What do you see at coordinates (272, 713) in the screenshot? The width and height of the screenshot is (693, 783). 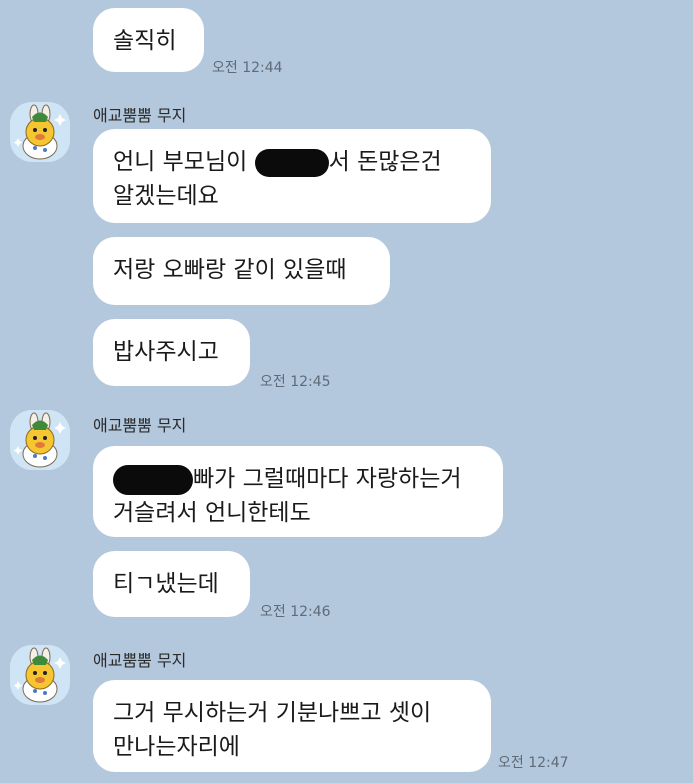 I see `message-text: 그거 무시하는거 기분나쁘고 셋이` at bounding box center [272, 713].